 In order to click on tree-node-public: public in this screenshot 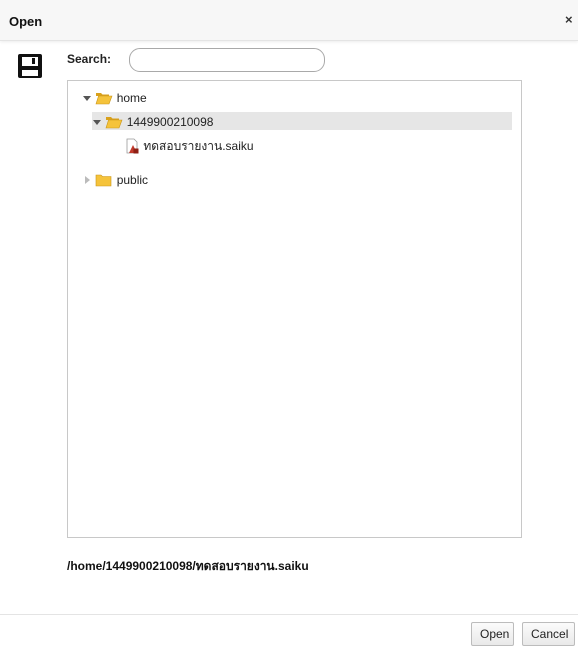, I will do `click(115, 179)`.